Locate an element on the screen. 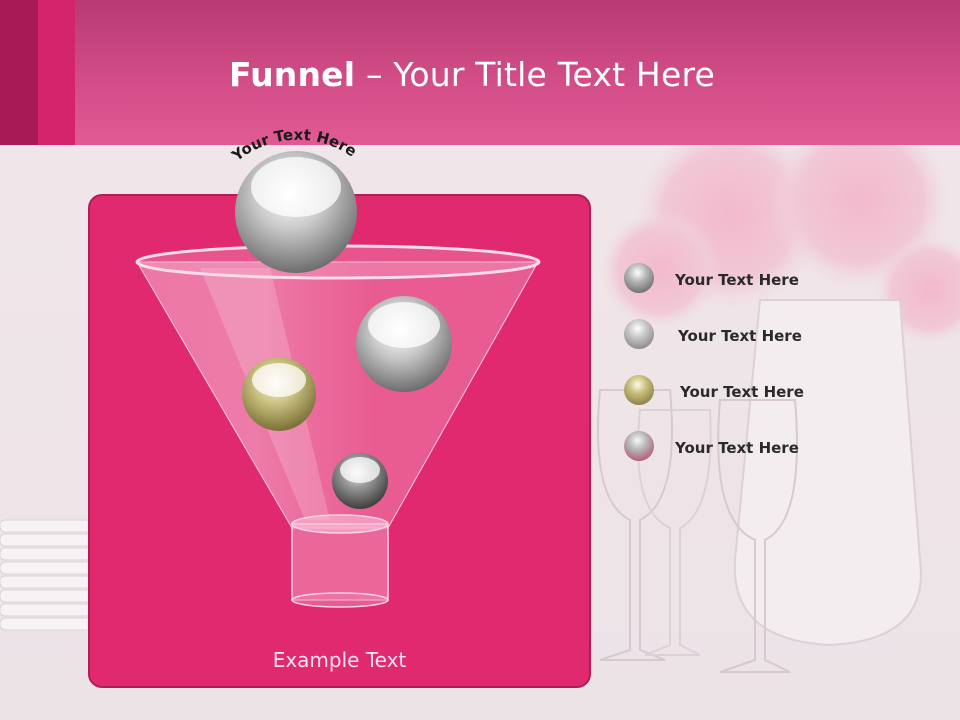 The height and width of the screenshot is (720, 960). funnel-spout is located at coordinates (340, 562).